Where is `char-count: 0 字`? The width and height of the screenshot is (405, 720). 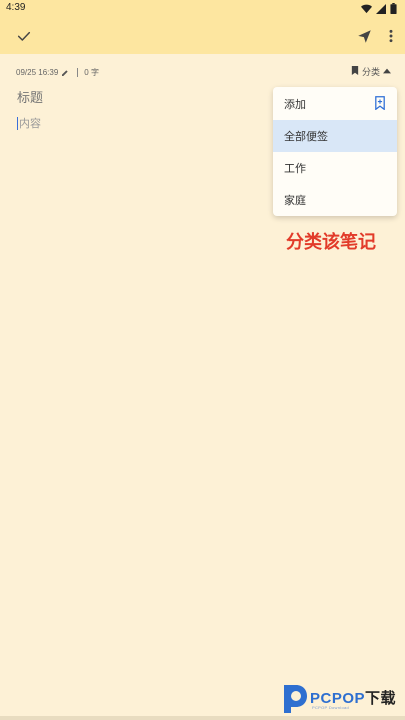
char-count: 0 字 is located at coordinates (91, 72).